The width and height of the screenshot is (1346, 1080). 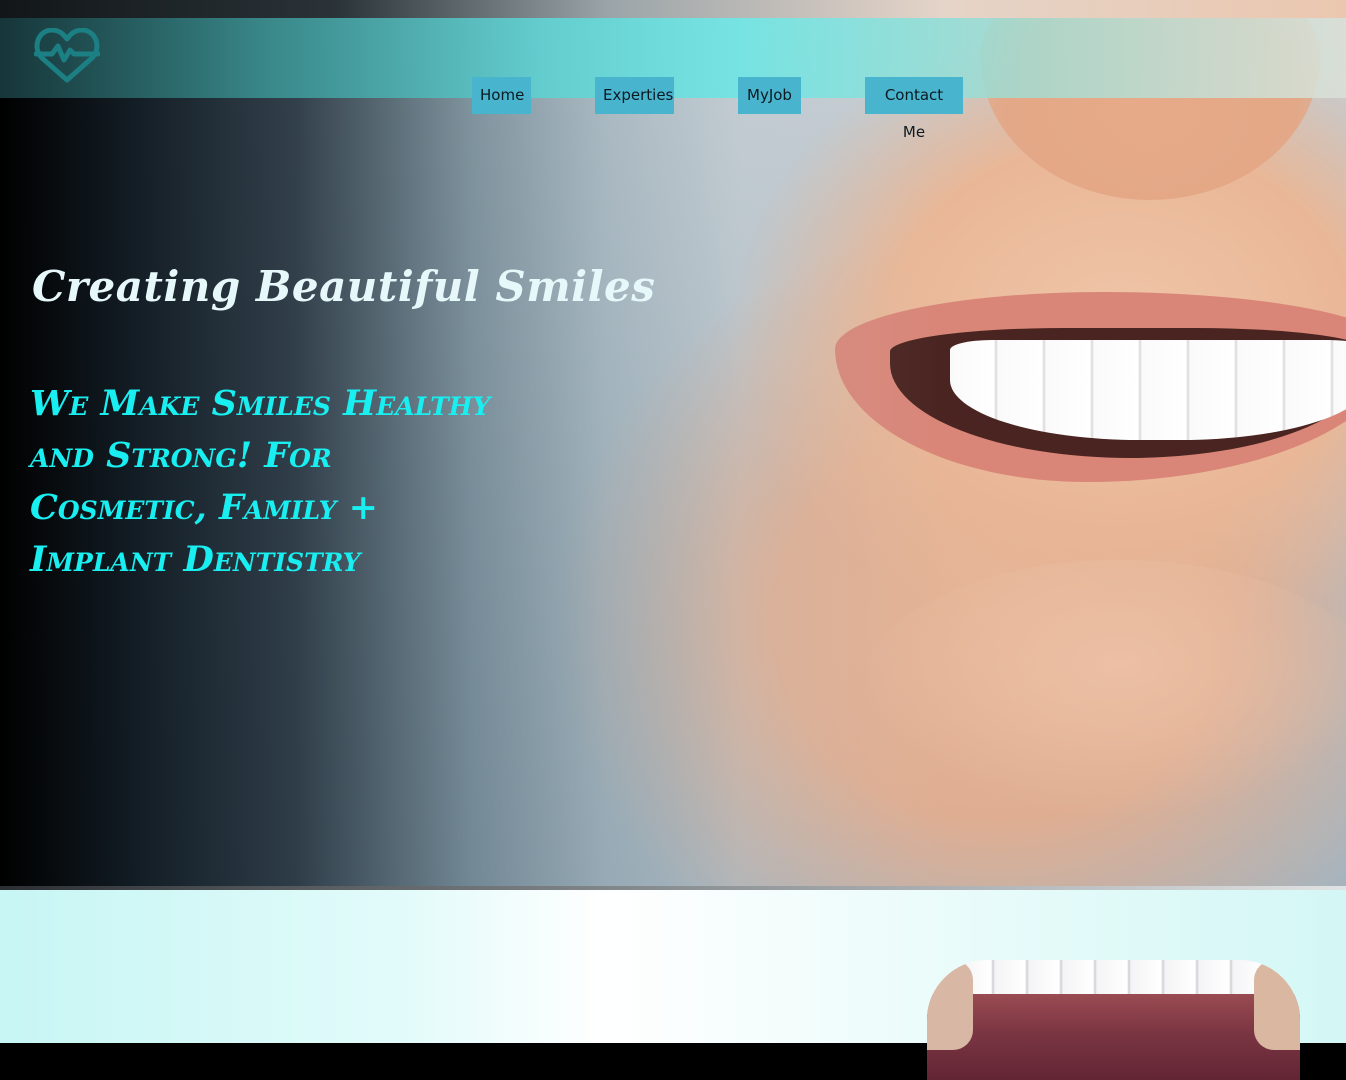 What do you see at coordinates (1113, 1020) in the screenshot?
I see `dental-photo` at bounding box center [1113, 1020].